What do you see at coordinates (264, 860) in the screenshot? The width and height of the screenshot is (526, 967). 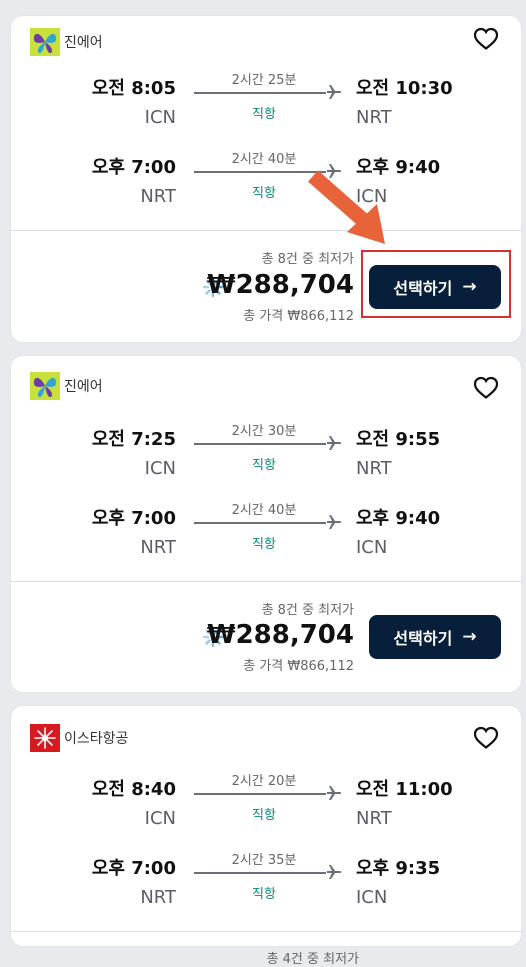 I see `flight-duration: 2시간 35분` at bounding box center [264, 860].